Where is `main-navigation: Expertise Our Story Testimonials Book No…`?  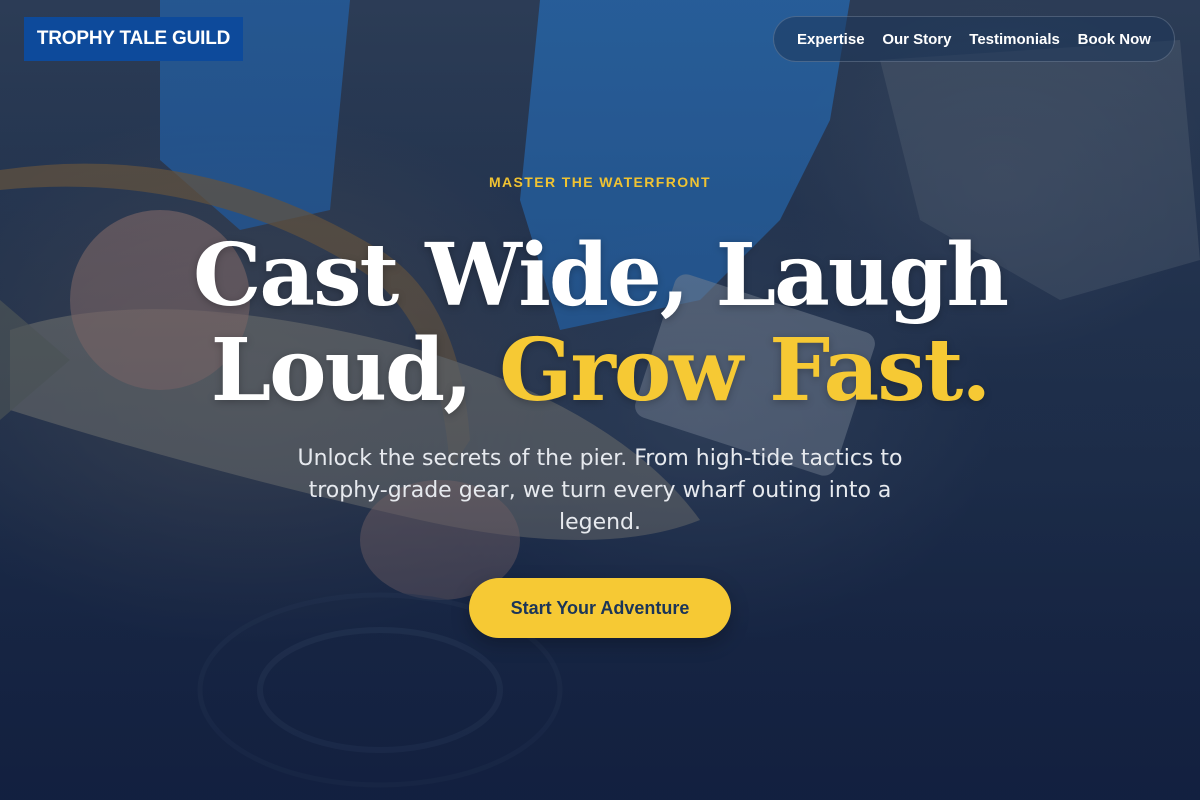 main-navigation: Expertise Our Story Testimonials Book No… is located at coordinates (974, 39).